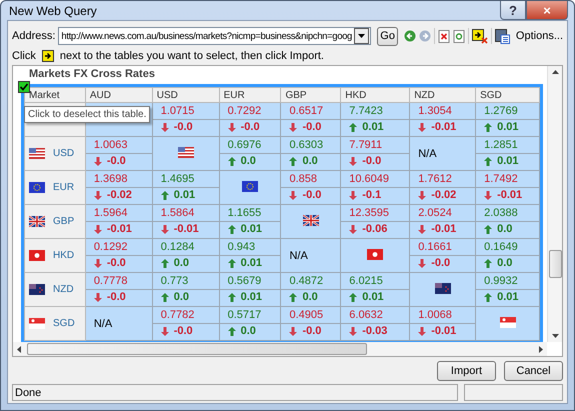 The height and width of the screenshot is (411, 575). I want to click on rate-cell: 0.943, so click(250, 247).